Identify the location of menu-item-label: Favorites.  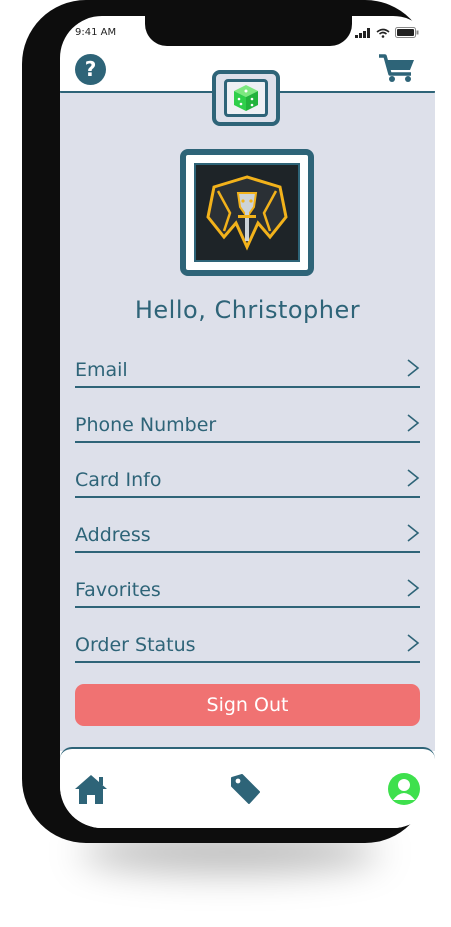
(118, 590).